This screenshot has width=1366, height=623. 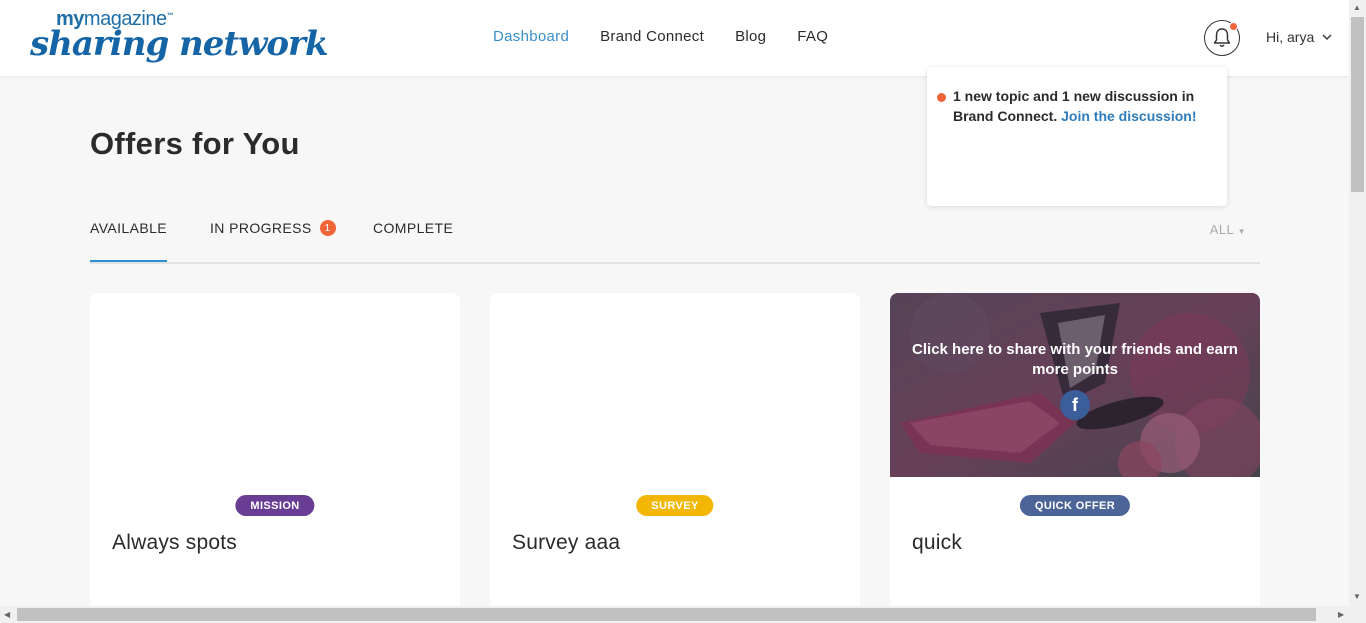 What do you see at coordinates (1241, 231) in the screenshot?
I see `caret-down-icon: ▼` at bounding box center [1241, 231].